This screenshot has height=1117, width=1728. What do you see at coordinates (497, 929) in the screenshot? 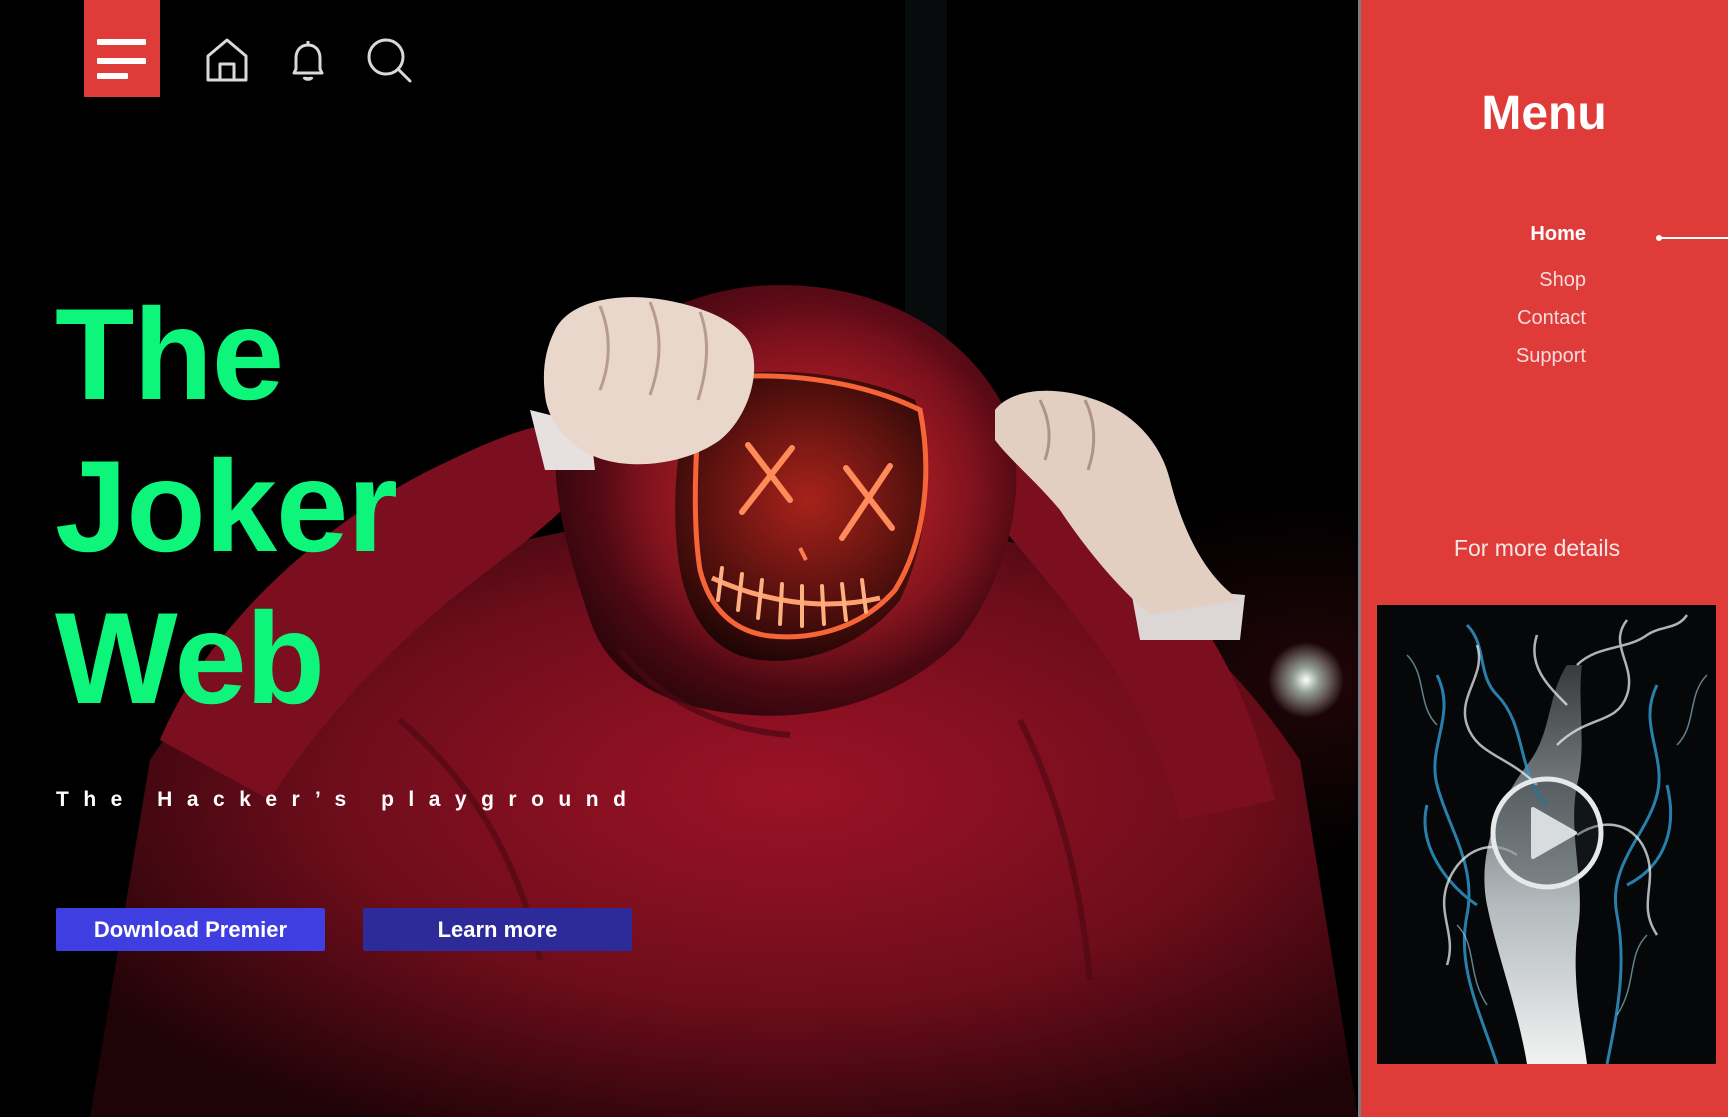
I see `learn-more-button: Learn more` at bounding box center [497, 929].